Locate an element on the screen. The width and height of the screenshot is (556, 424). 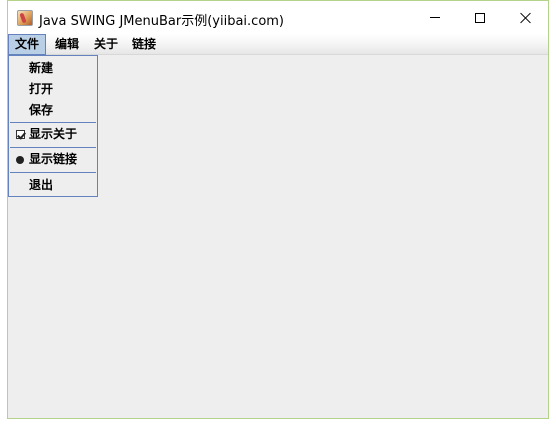
radio-selected-icon is located at coordinates (20, 160).